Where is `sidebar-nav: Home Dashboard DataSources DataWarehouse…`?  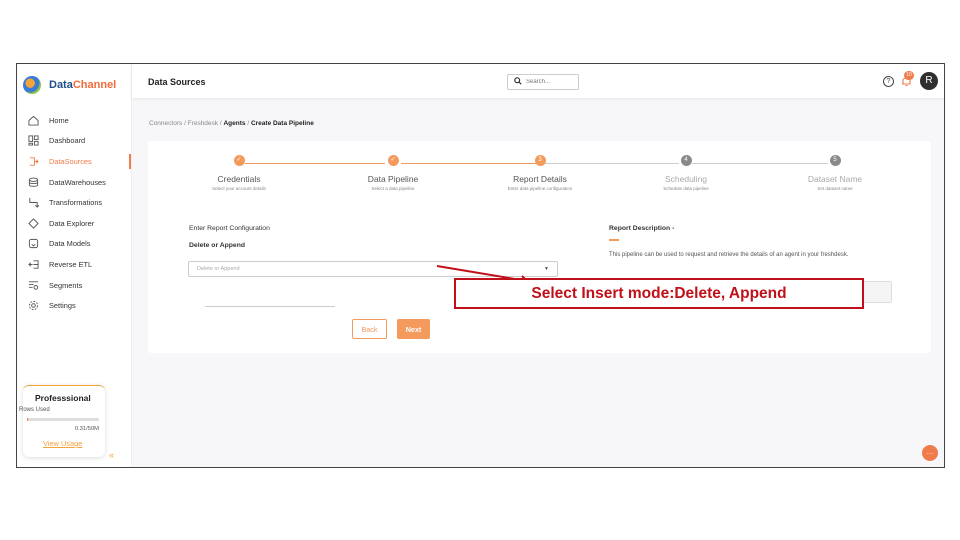
sidebar-nav: Home Dashboard DataSources DataWarehouse… is located at coordinates (74, 213).